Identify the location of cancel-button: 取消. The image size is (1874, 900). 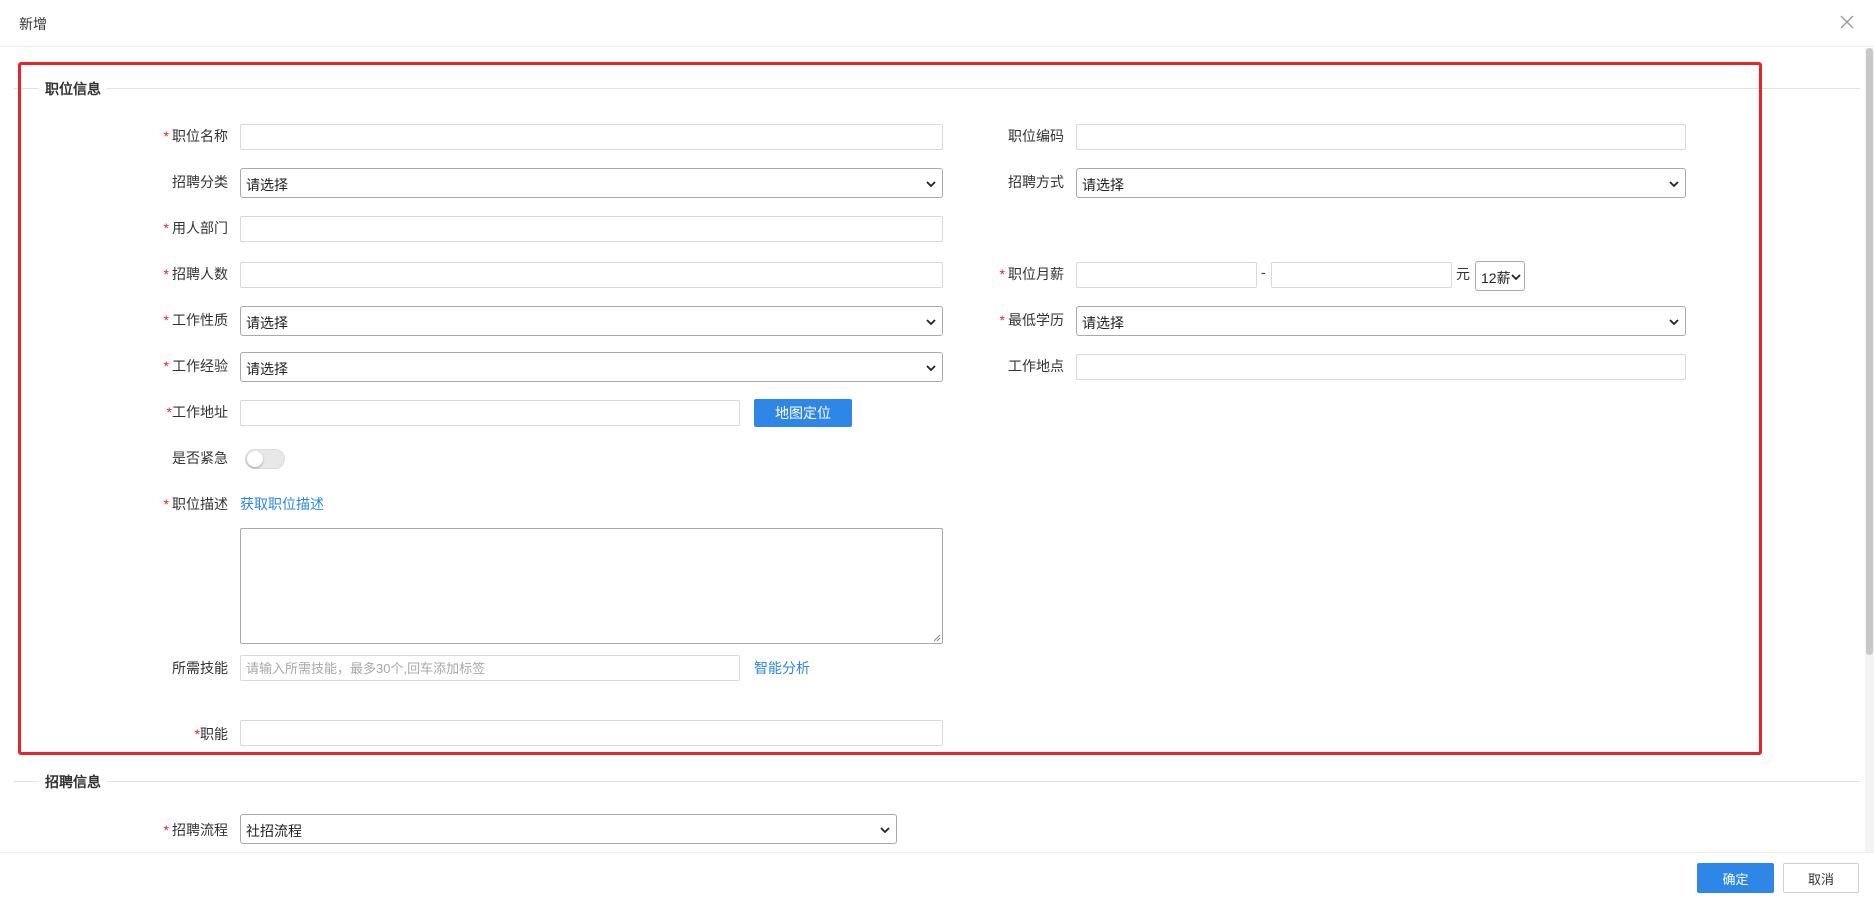
(1821, 878).